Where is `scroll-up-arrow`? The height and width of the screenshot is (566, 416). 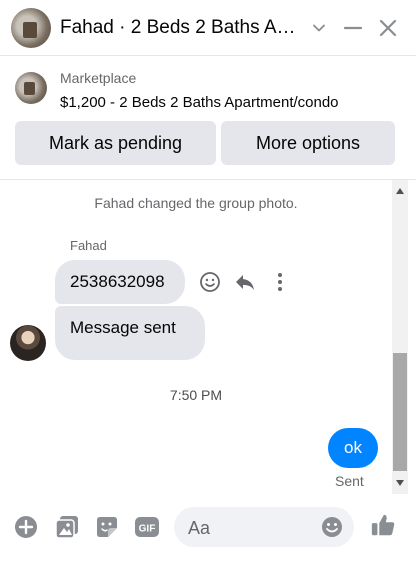
scroll-up-arrow is located at coordinates (400, 191).